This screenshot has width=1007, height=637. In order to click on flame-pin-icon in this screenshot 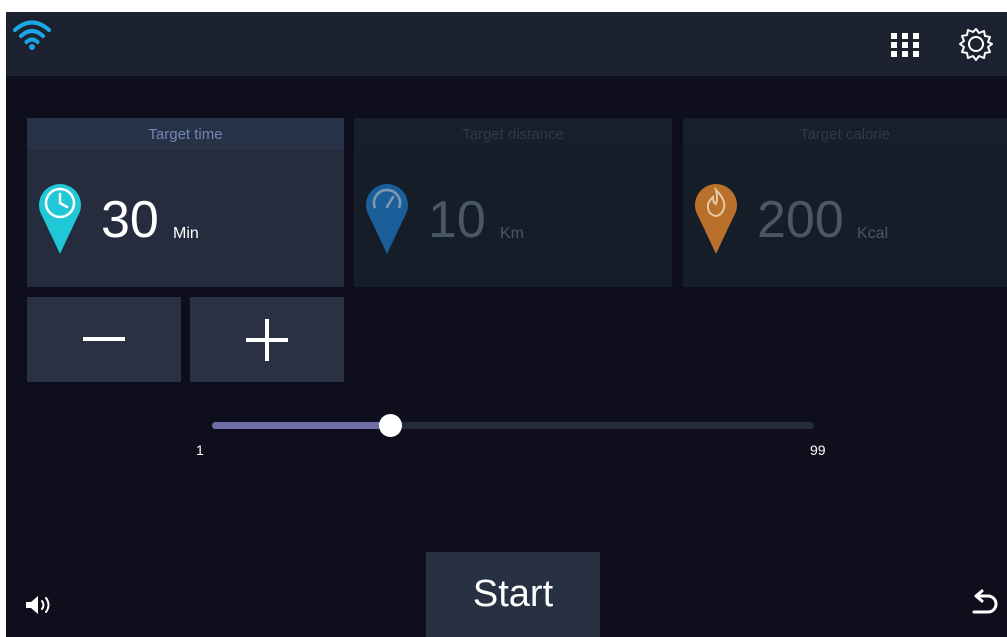, I will do `click(716, 219)`.